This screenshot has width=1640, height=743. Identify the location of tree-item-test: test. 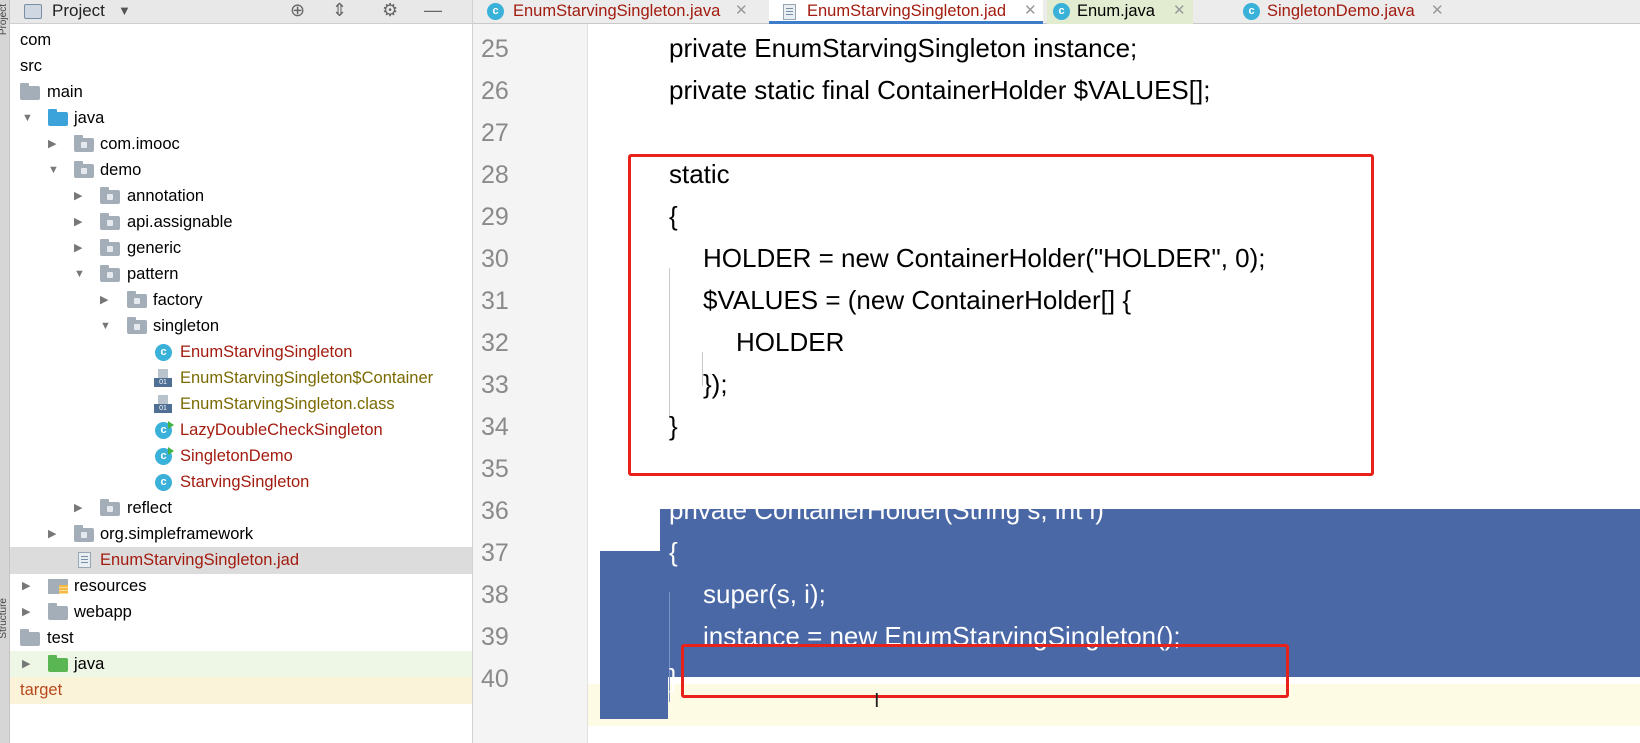
(241, 638).